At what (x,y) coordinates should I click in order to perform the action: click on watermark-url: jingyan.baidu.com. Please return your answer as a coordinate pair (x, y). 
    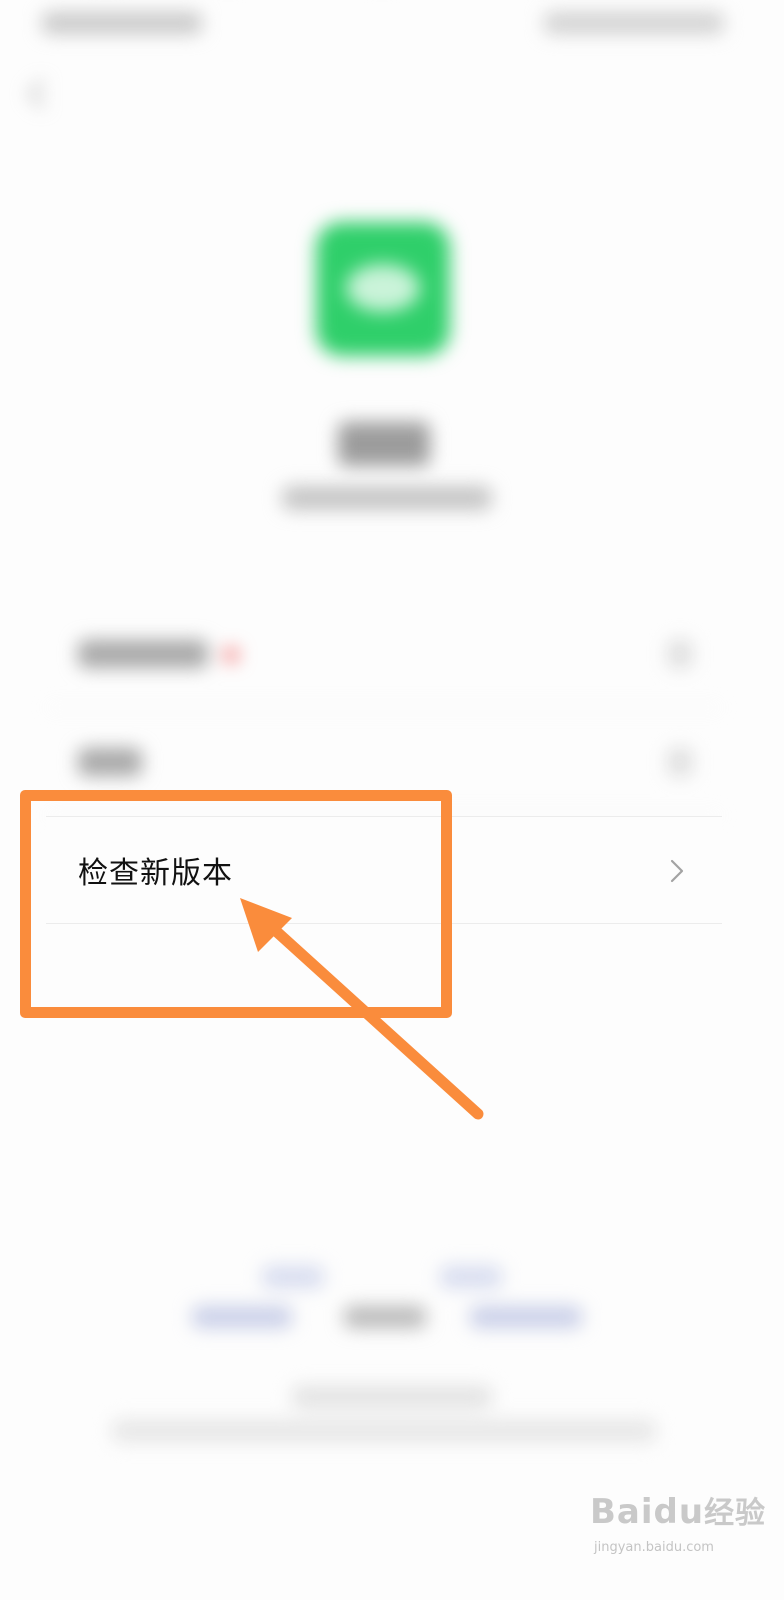
    Looking at the image, I should click on (654, 1547).